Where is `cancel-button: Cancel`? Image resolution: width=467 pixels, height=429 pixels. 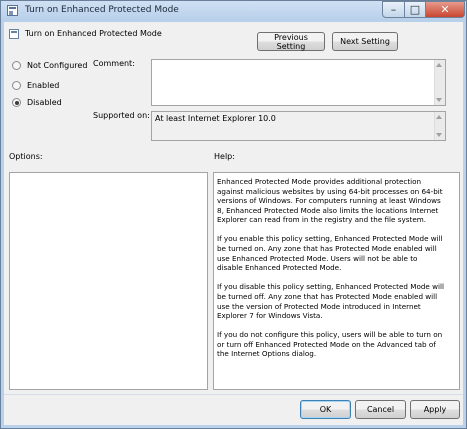 cancel-button: Cancel is located at coordinates (380, 409).